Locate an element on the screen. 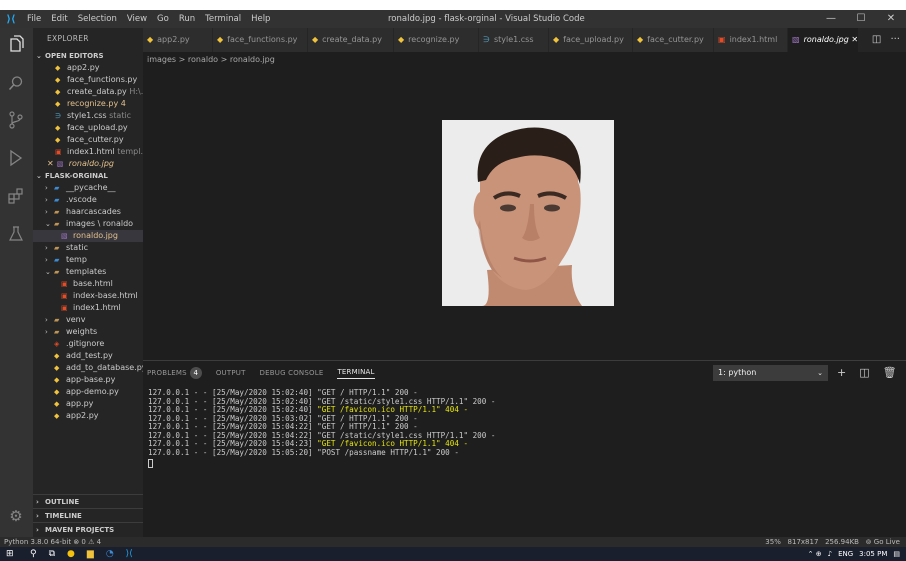  tree-item: › ▰ static is located at coordinates (88, 248).